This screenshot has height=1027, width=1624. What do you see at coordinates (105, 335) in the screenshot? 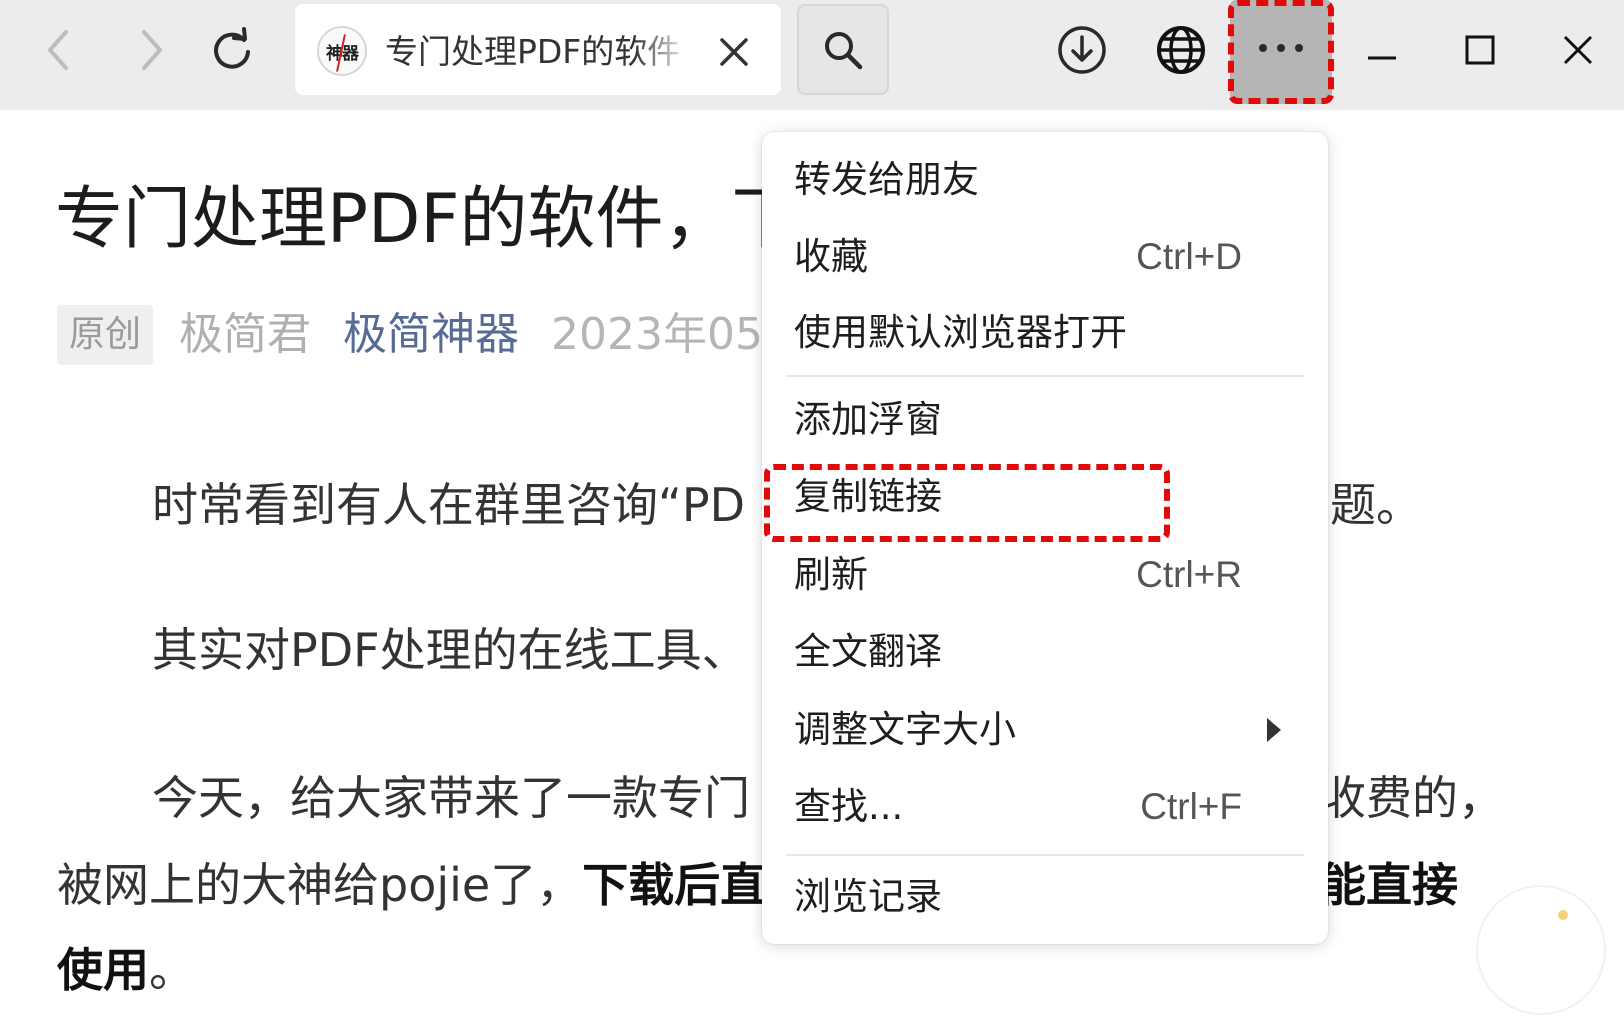
I see `original-badge: 原创` at bounding box center [105, 335].